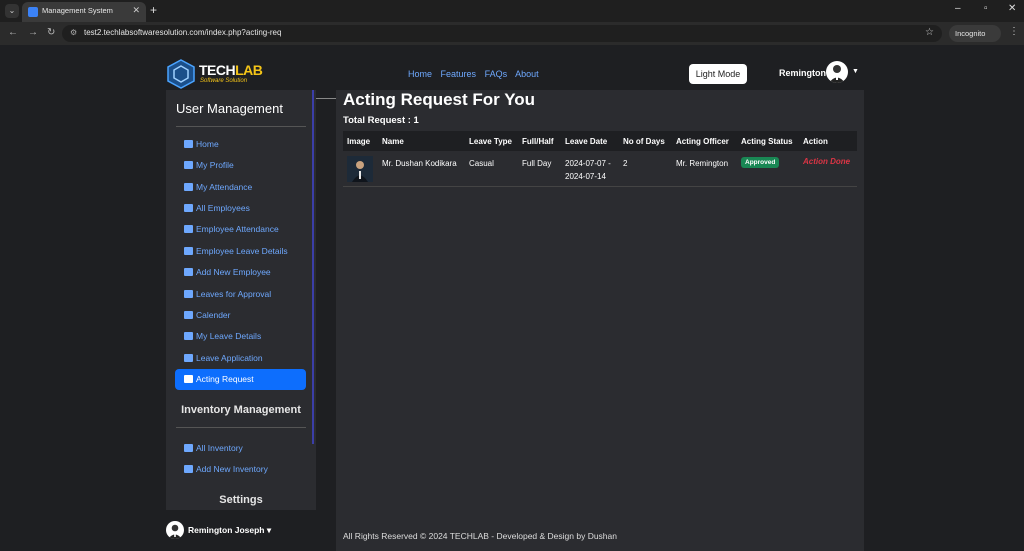 This screenshot has width=1024, height=551. What do you see at coordinates (226, 530) in the screenshot?
I see `sidebar-user-label: Remington Joseph` at bounding box center [226, 530].